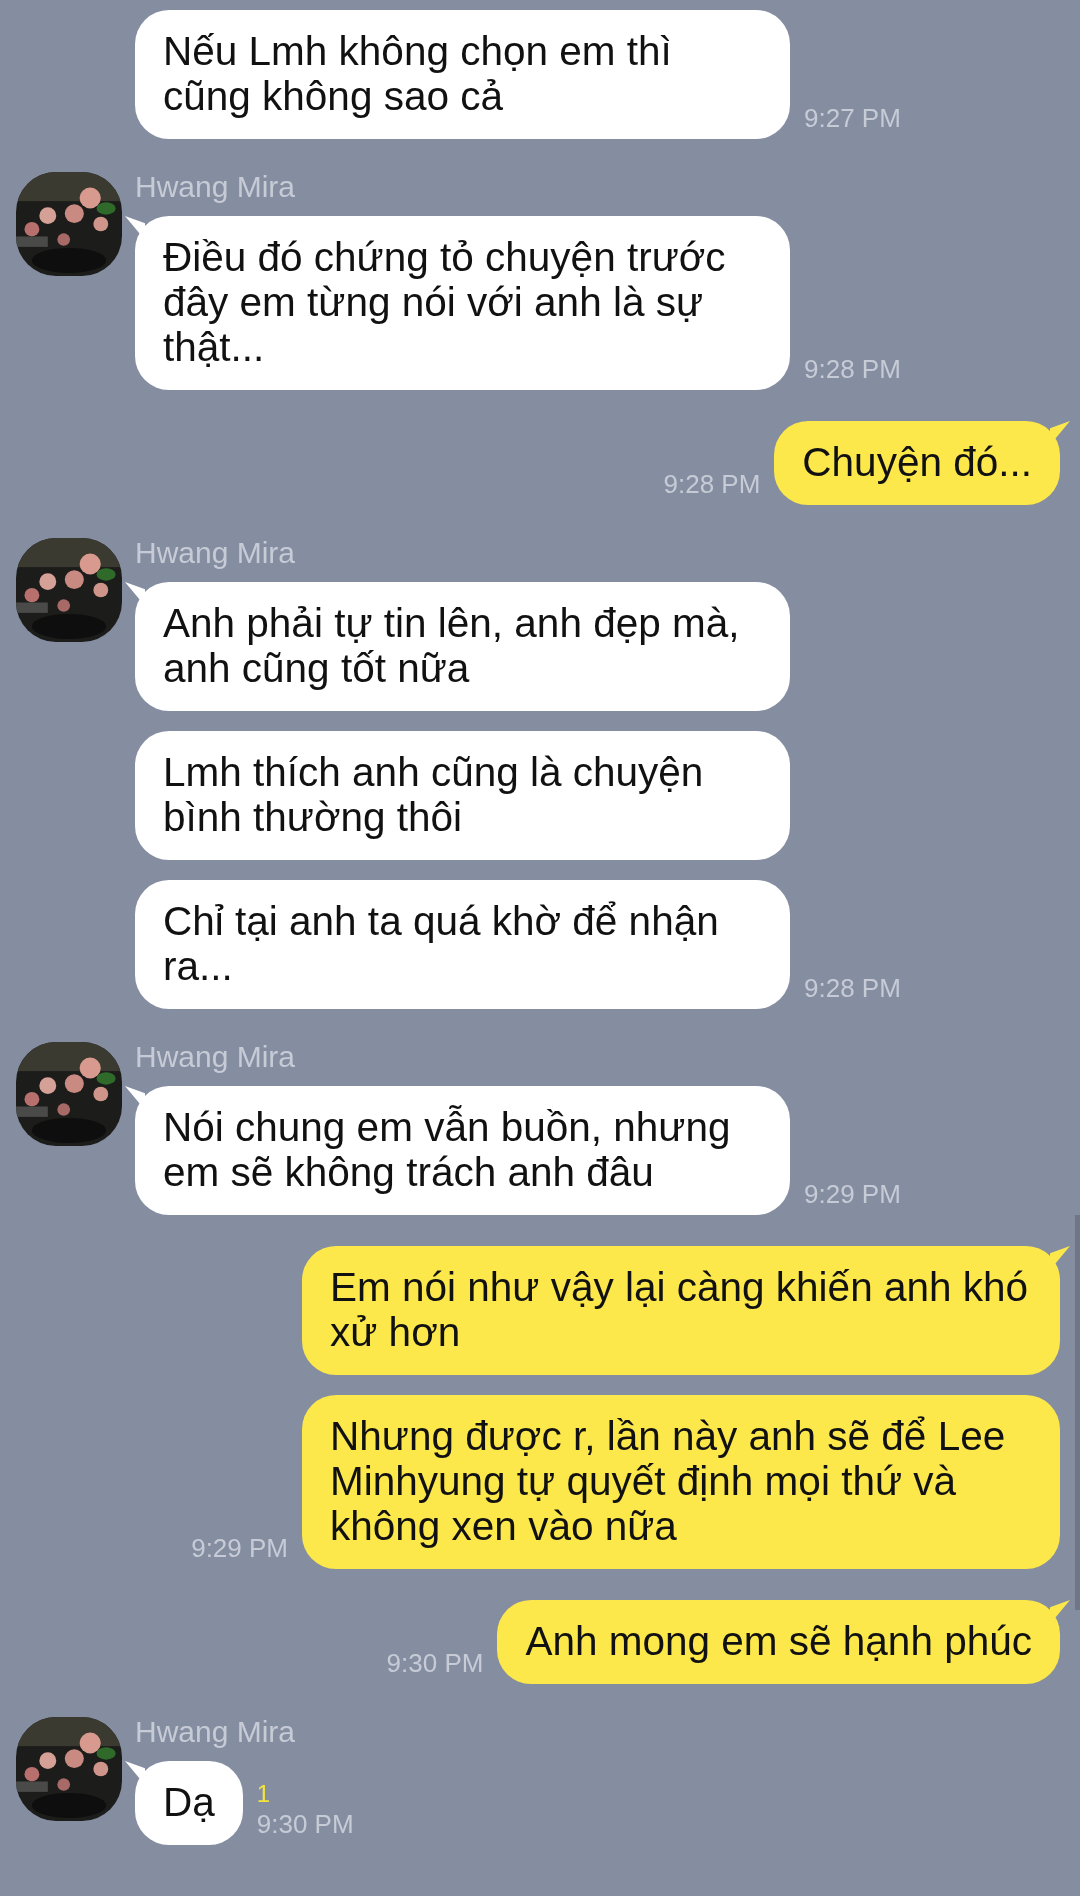 The width and height of the screenshot is (1080, 1896). Describe the element at coordinates (1077, 1412) in the screenshot. I see `scrollbar` at that location.